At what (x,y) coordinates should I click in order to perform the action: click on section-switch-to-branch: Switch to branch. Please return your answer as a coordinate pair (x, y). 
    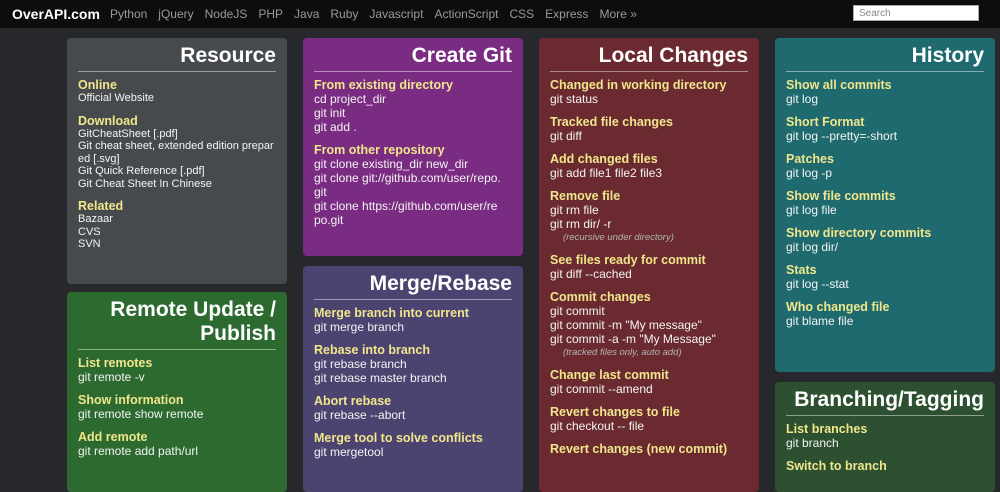
    Looking at the image, I should click on (885, 466).